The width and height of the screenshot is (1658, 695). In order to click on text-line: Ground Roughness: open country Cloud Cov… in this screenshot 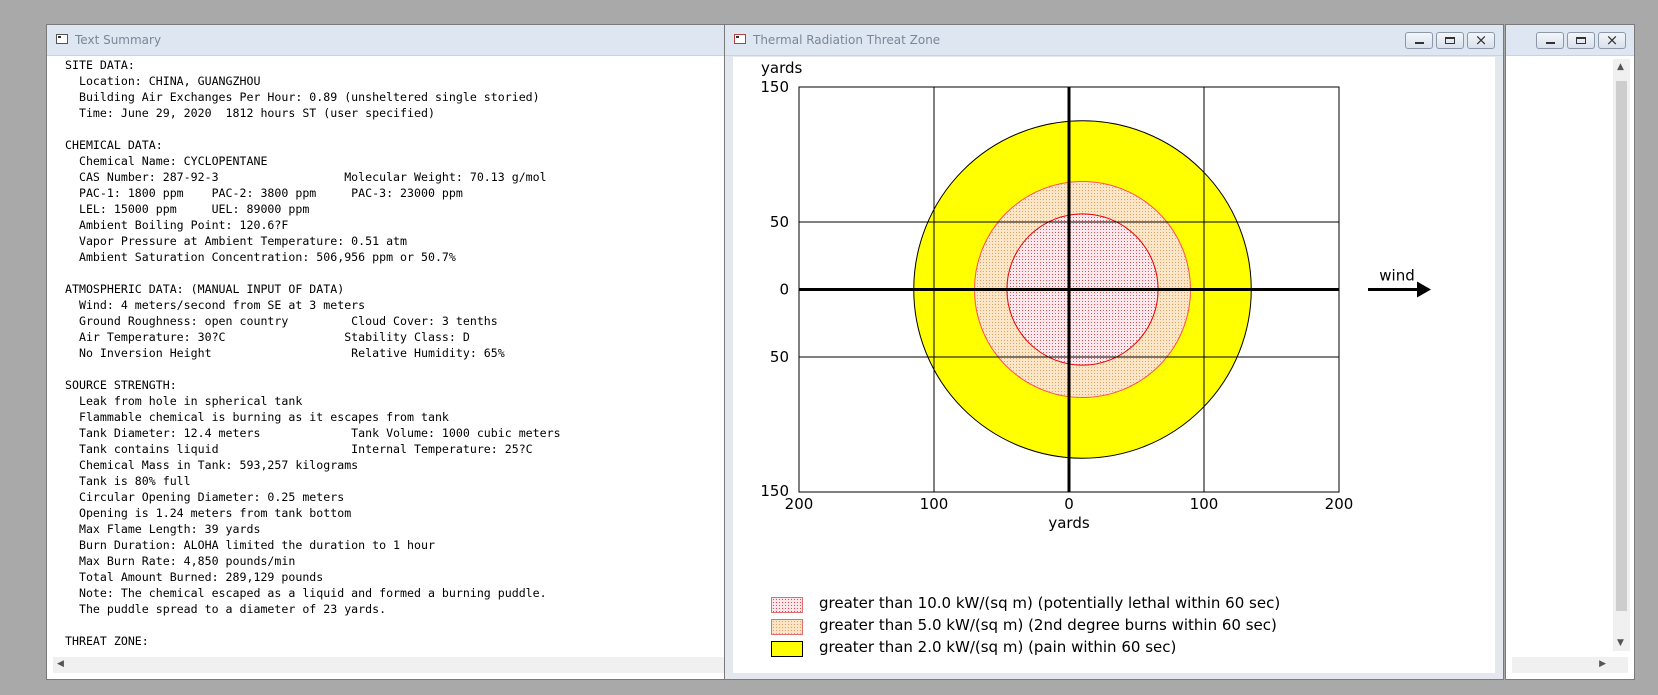, I will do `click(281, 321)`.